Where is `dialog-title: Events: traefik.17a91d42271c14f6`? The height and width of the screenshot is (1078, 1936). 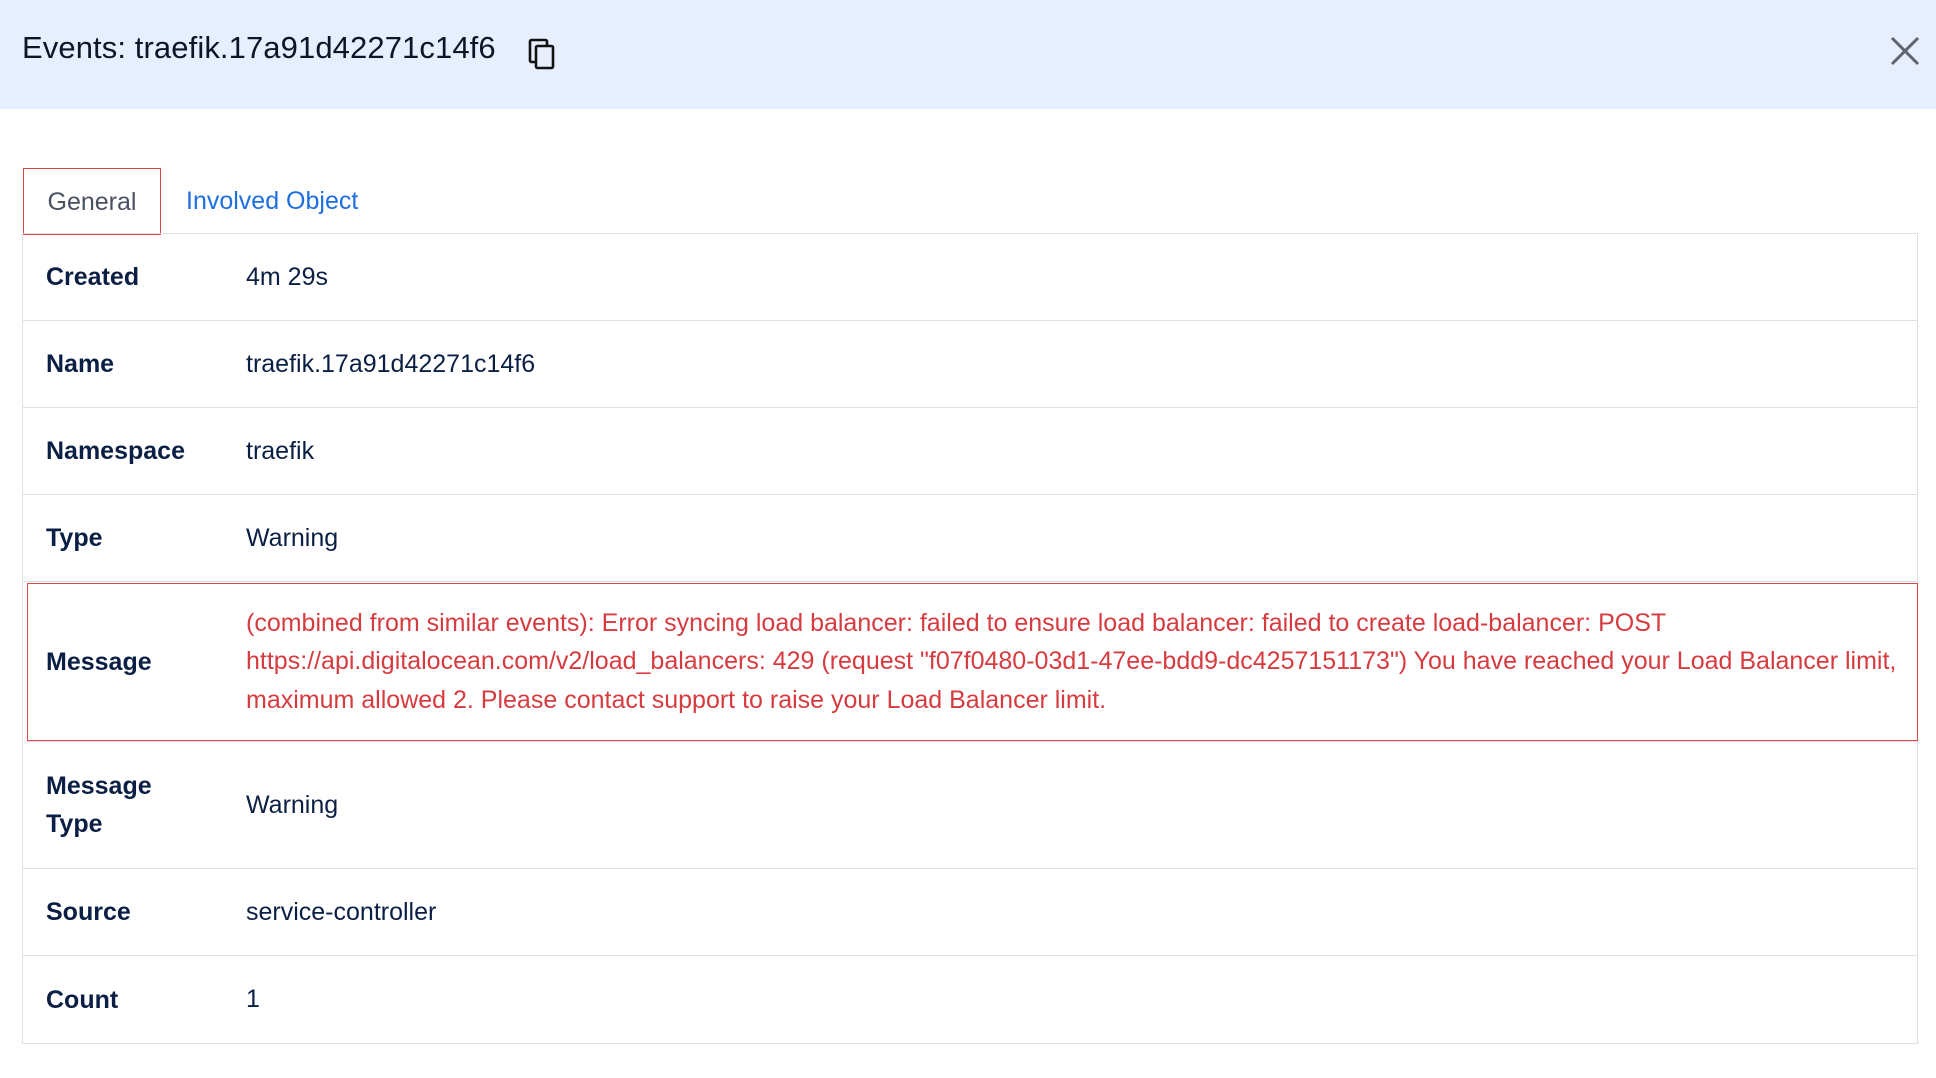
dialog-title: Events: traefik.17a91d42271c14f6 is located at coordinates (259, 47).